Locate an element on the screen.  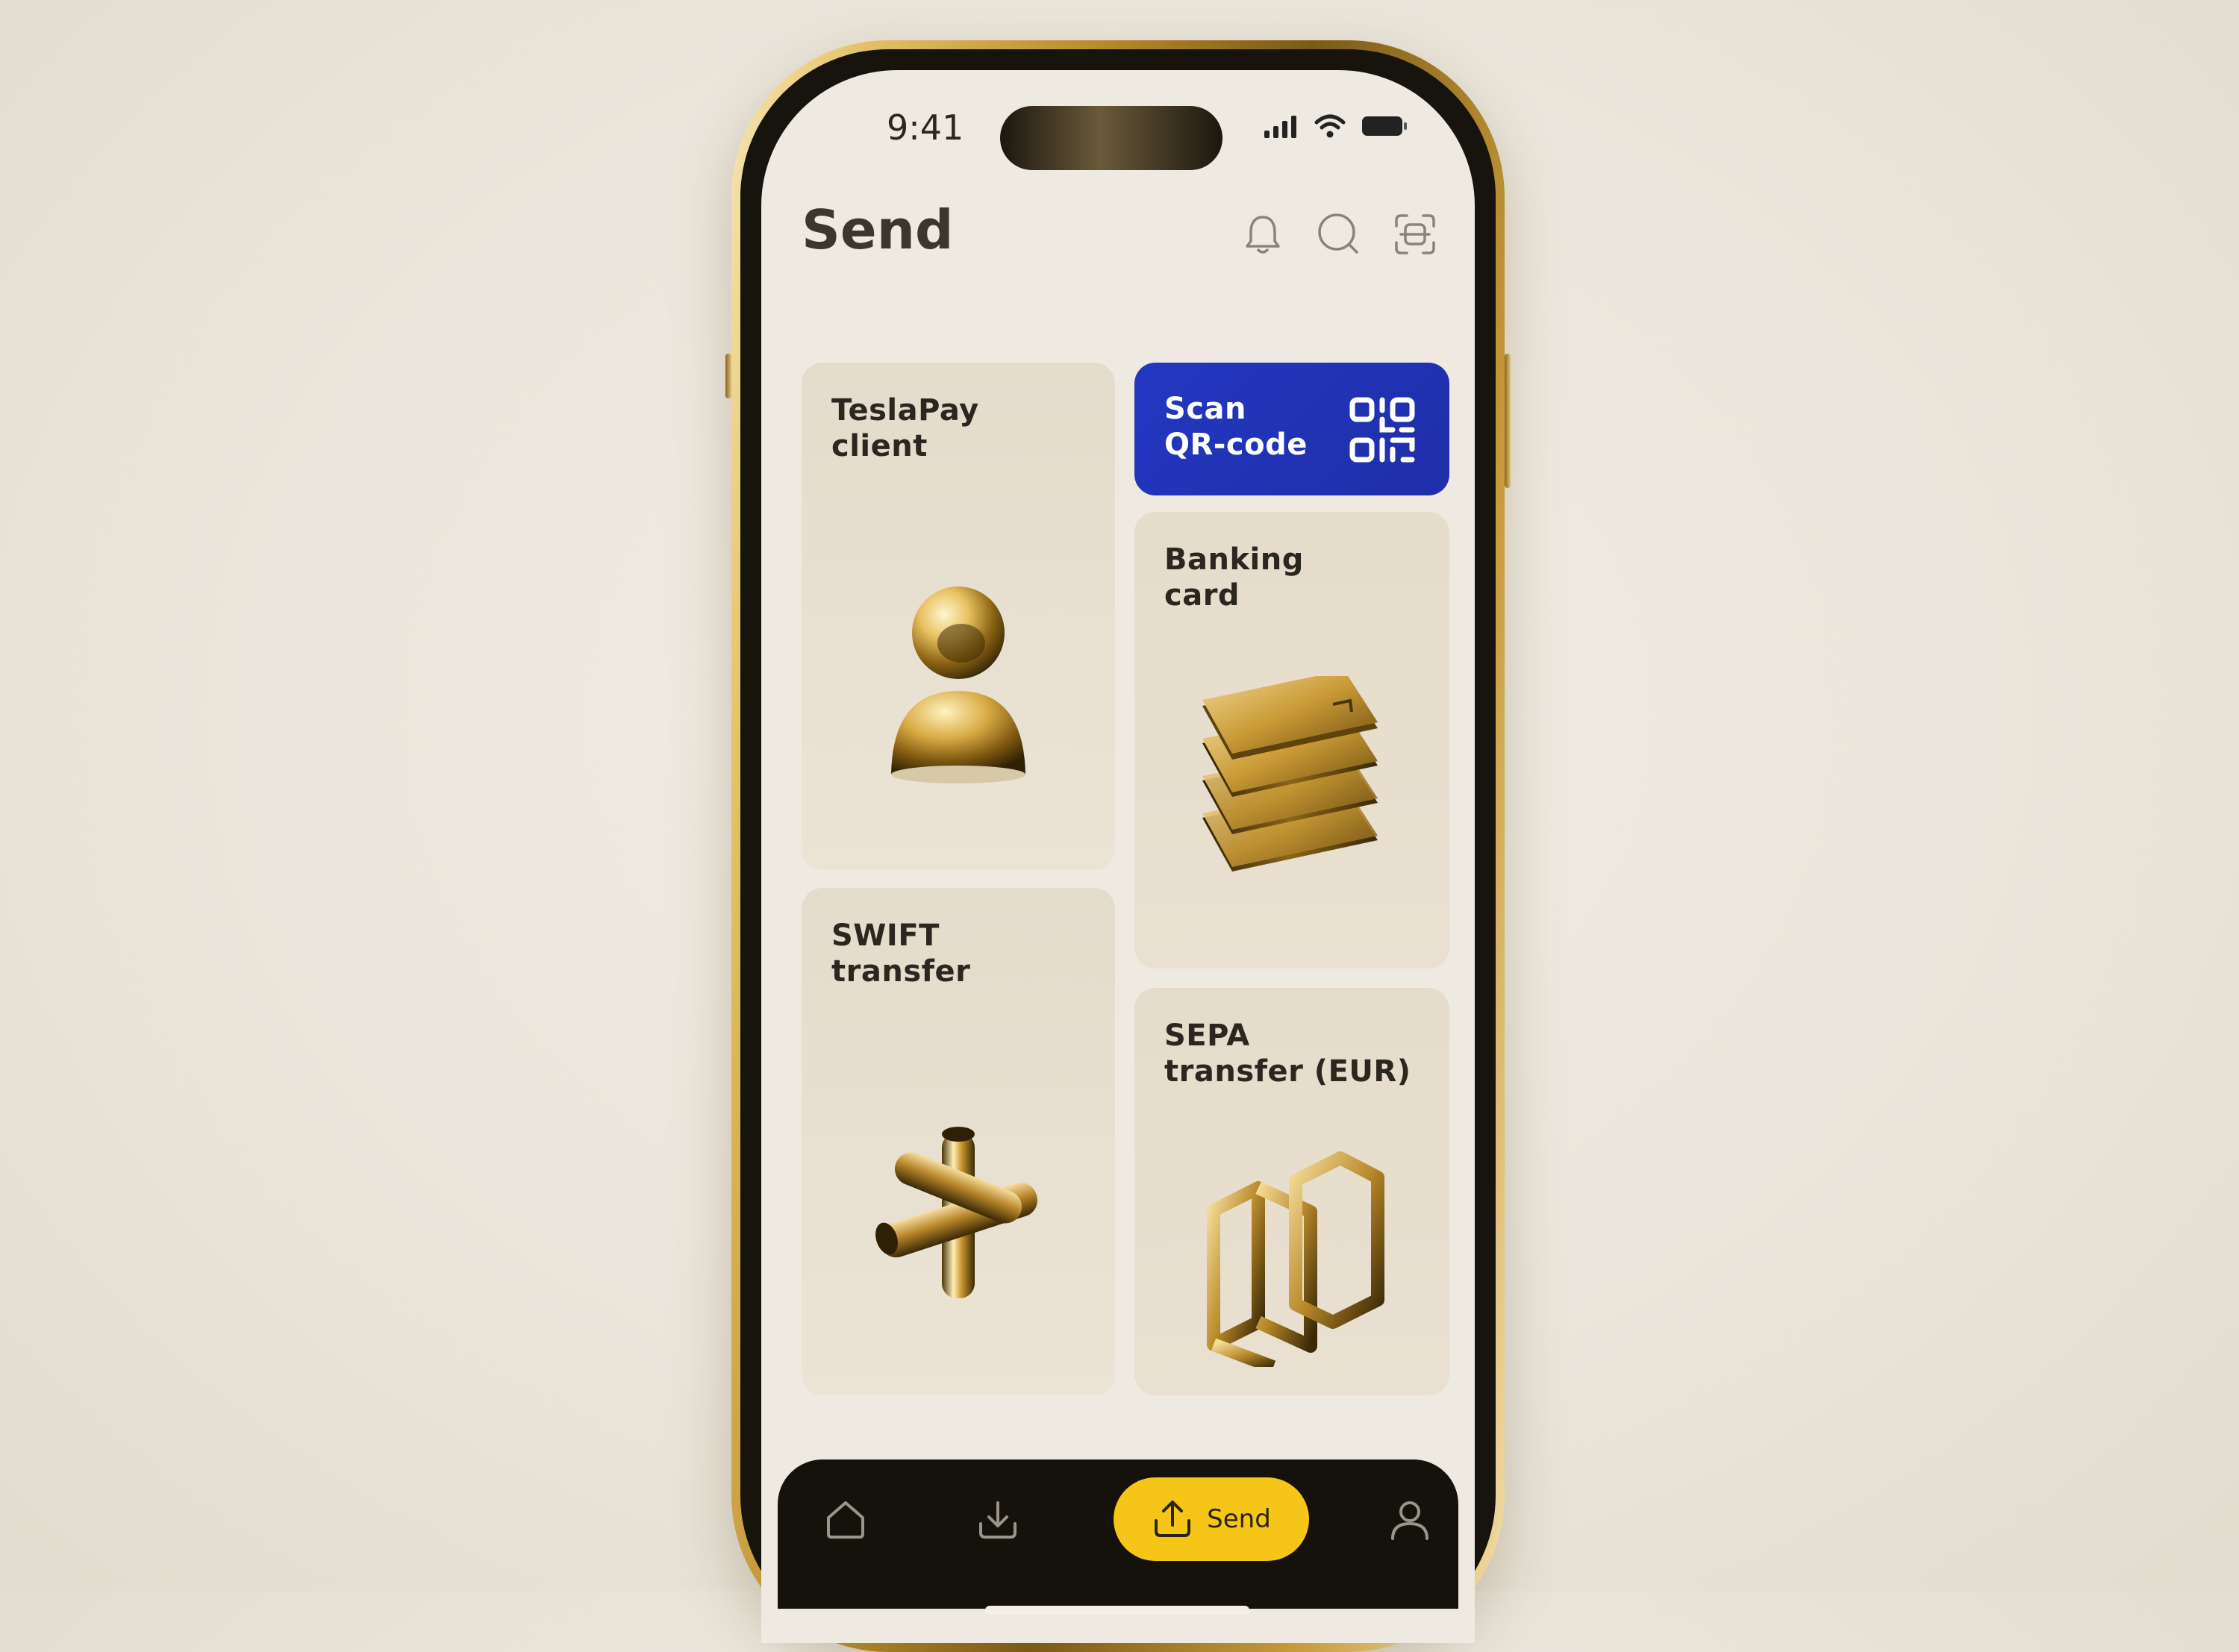
status-time: 9:41 is located at coordinates (925, 127).